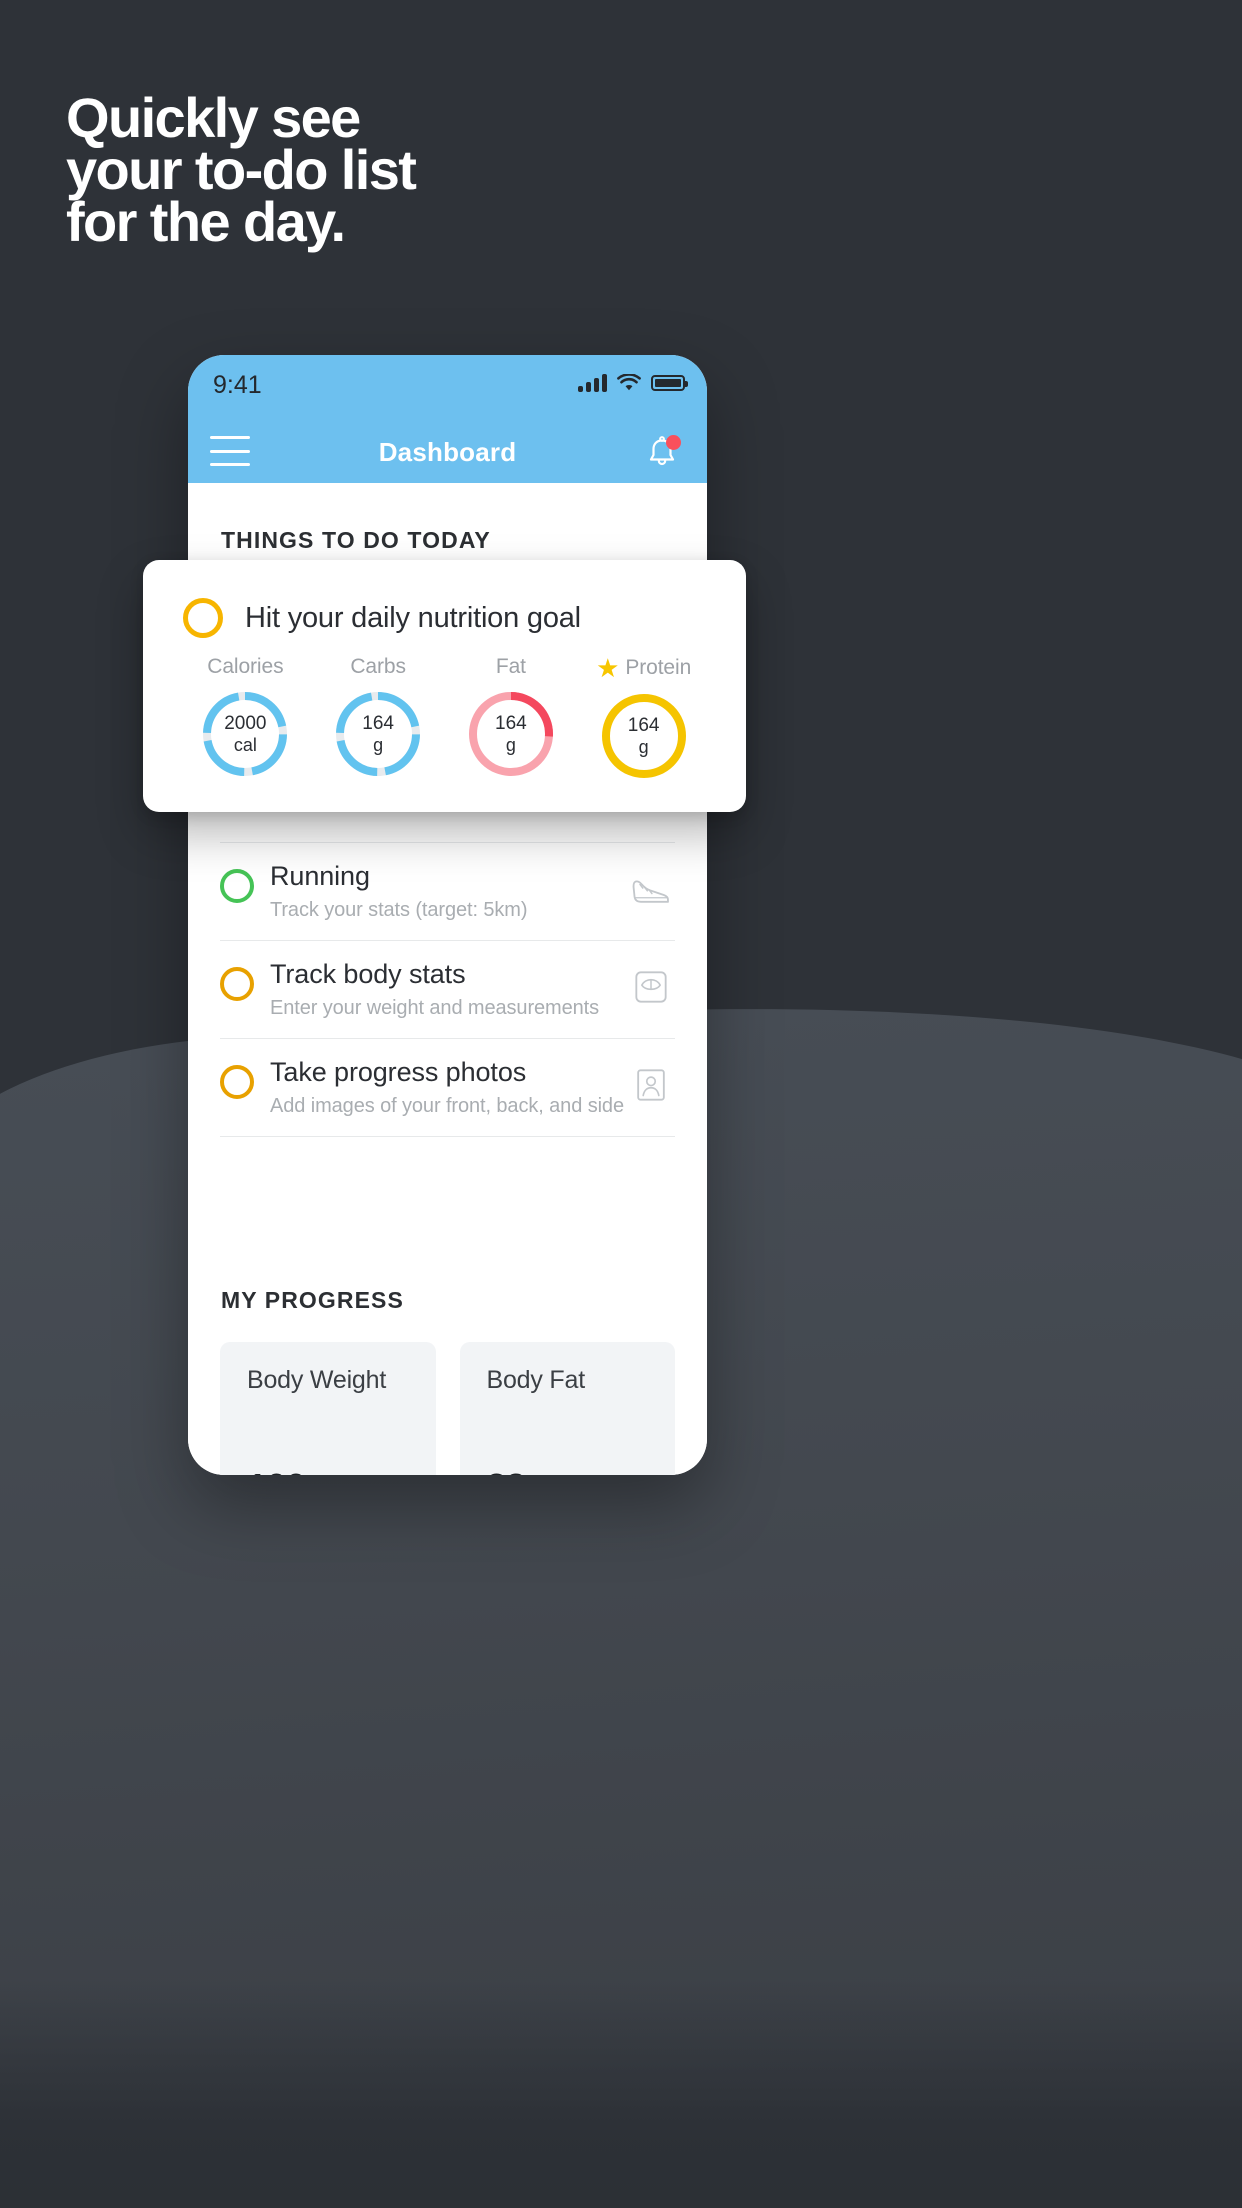 The width and height of the screenshot is (1242, 2208). What do you see at coordinates (567, 1408) in the screenshot?
I see `progress-card-body-fat: Body Fat 23%` at bounding box center [567, 1408].